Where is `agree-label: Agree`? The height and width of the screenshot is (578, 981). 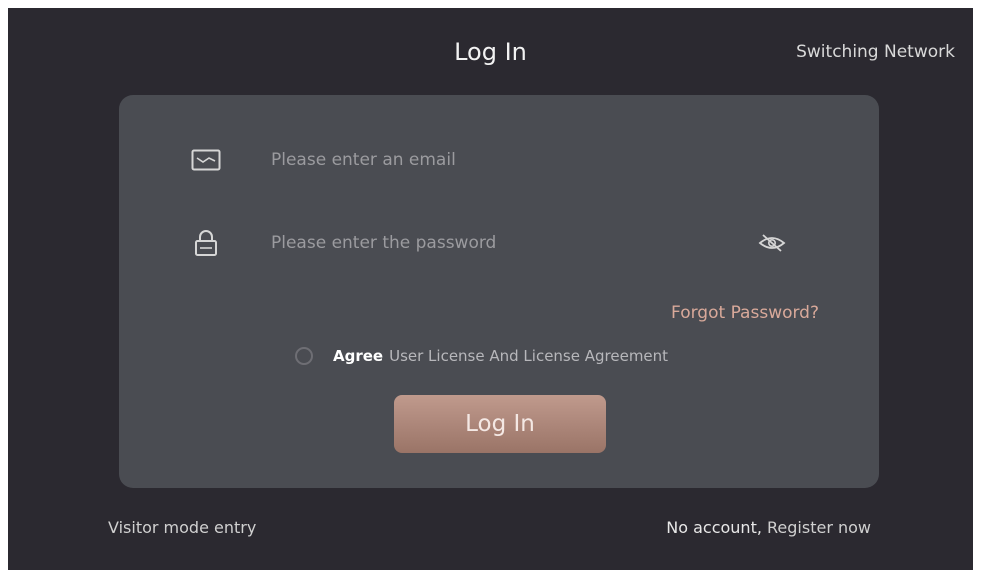
agree-label: Agree is located at coordinates (358, 356).